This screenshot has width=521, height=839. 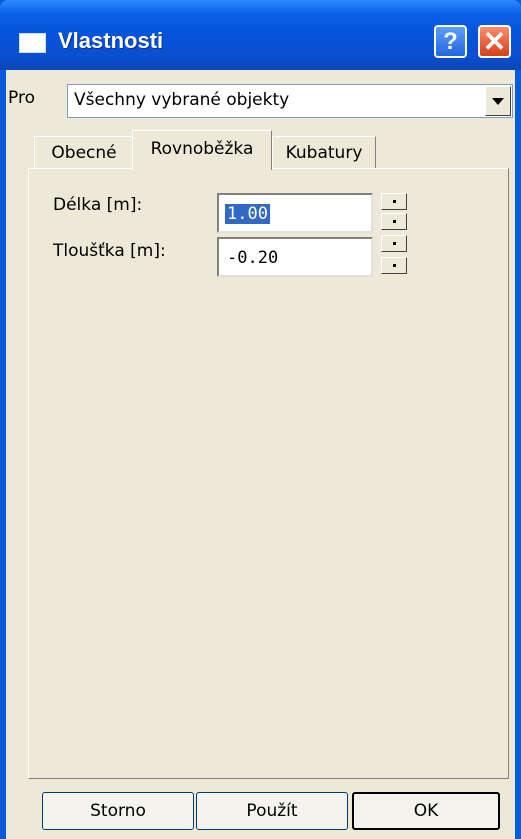 I want to click on pro-label: Pro, so click(x=21, y=98).